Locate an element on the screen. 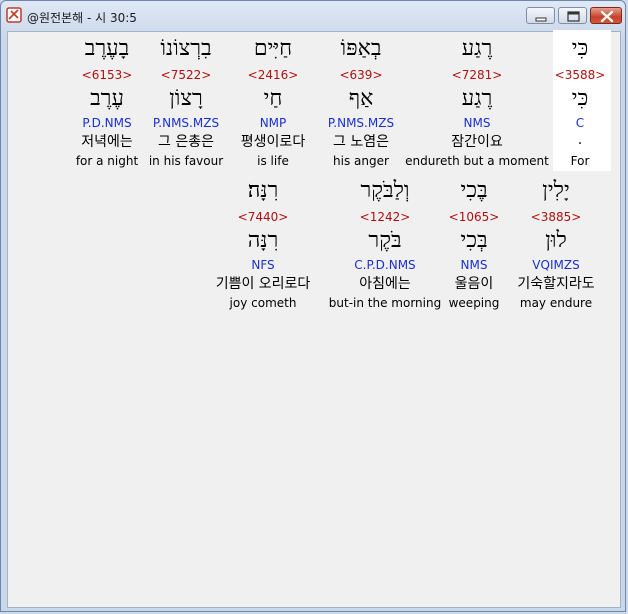  english-gloss: is life is located at coordinates (273, 161).